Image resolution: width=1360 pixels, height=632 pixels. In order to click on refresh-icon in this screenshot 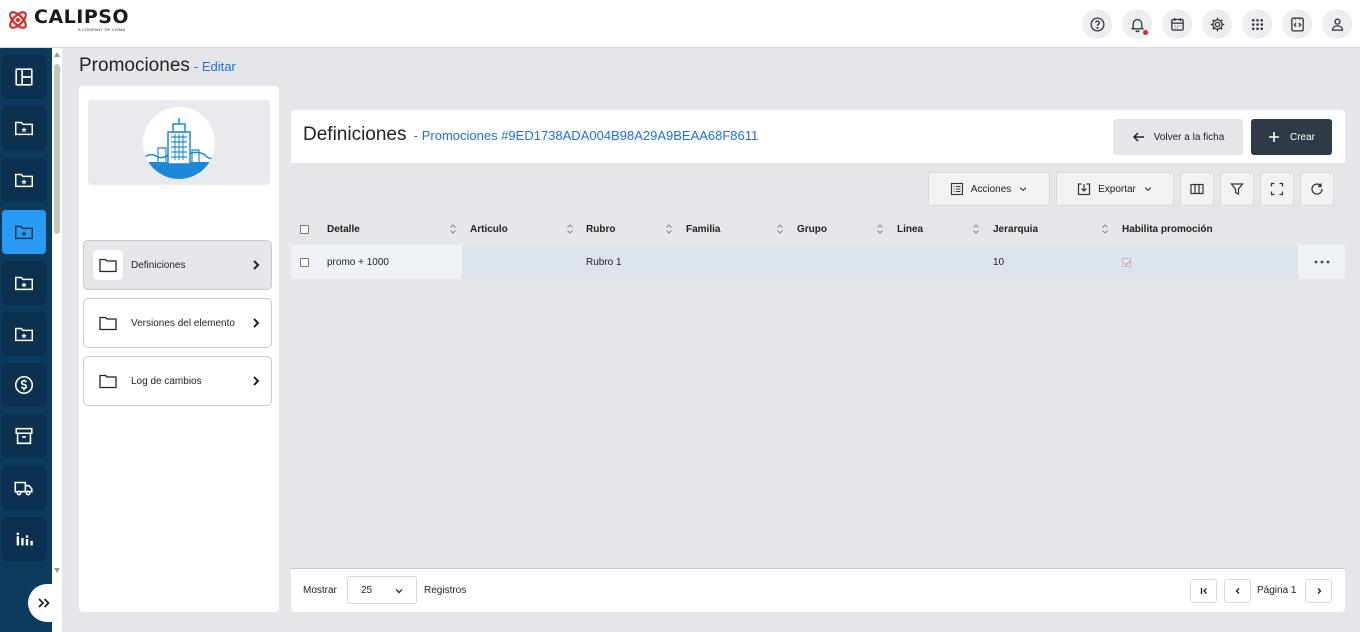, I will do `click(1317, 189)`.